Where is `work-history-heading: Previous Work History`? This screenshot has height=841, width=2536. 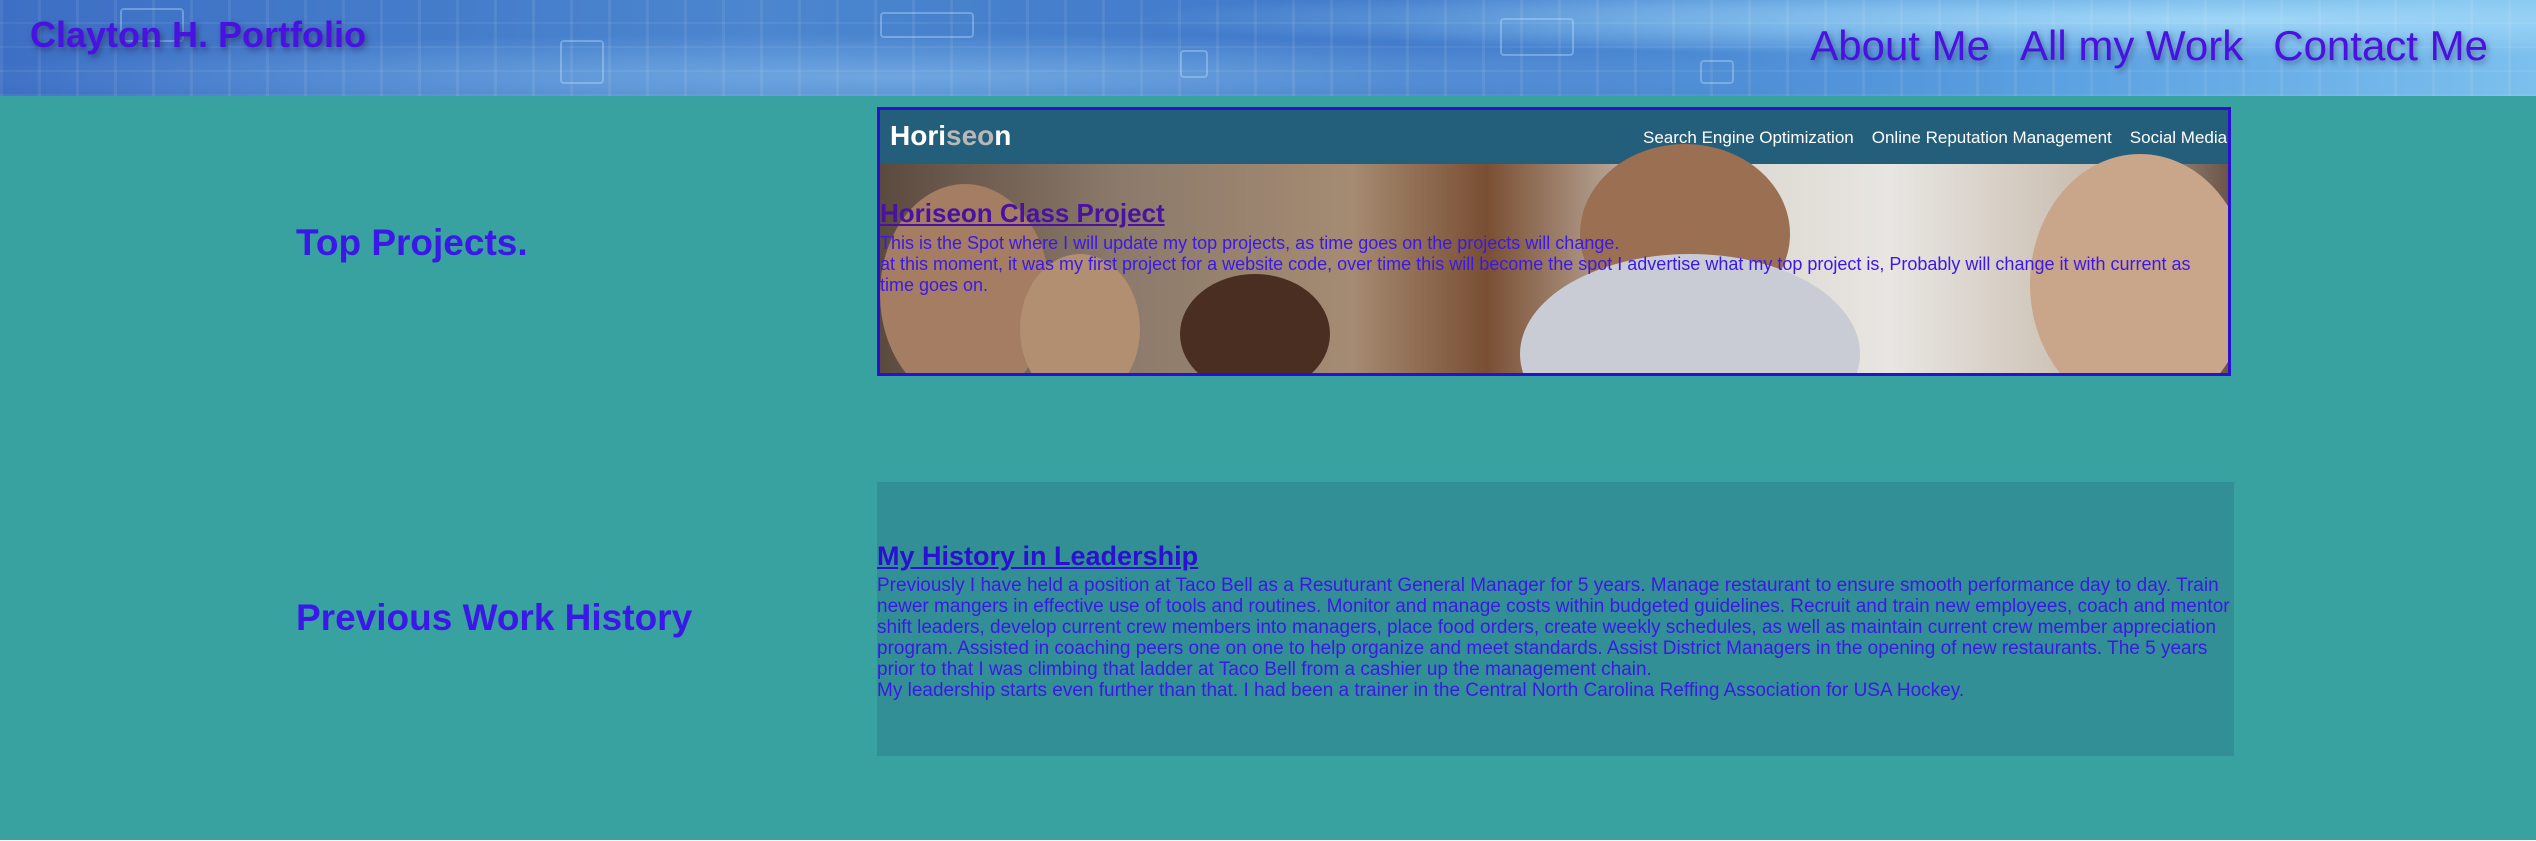
work-history-heading: Previous Work History is located at coordinates (494, 617).